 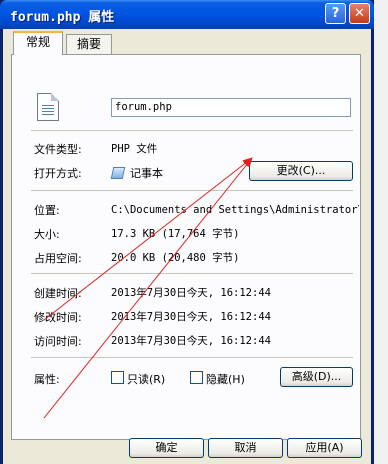 What do you see at coordinates (146, 173) in the screenshot?
I see `opens-with-value: 记事本` at bounding box center [146, 173].